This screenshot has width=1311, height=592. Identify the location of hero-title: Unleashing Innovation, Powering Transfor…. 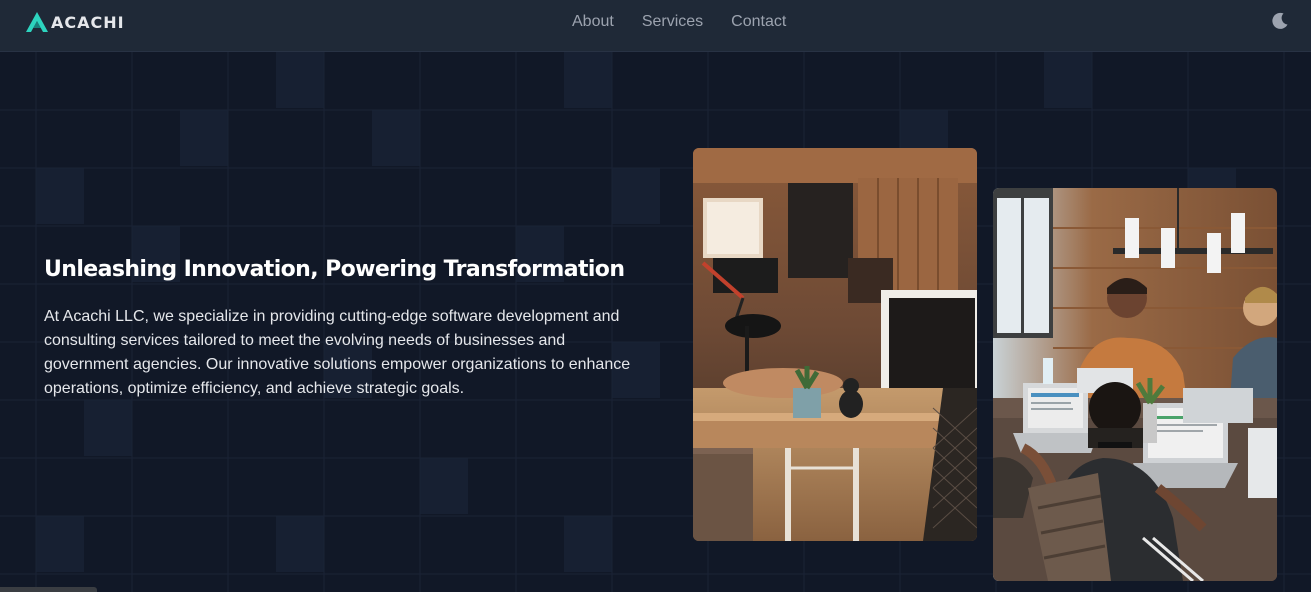
(334, 269).